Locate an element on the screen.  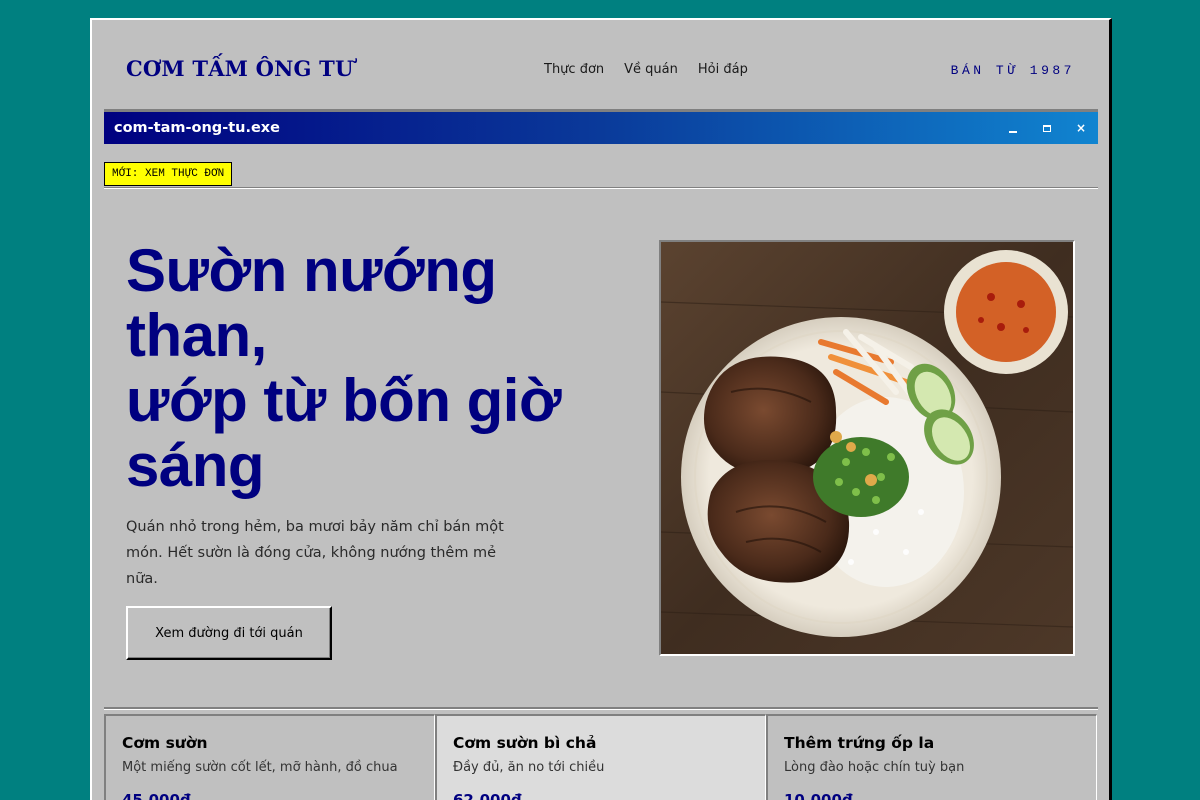
close-button: × is located at coordinates (1081, 128).